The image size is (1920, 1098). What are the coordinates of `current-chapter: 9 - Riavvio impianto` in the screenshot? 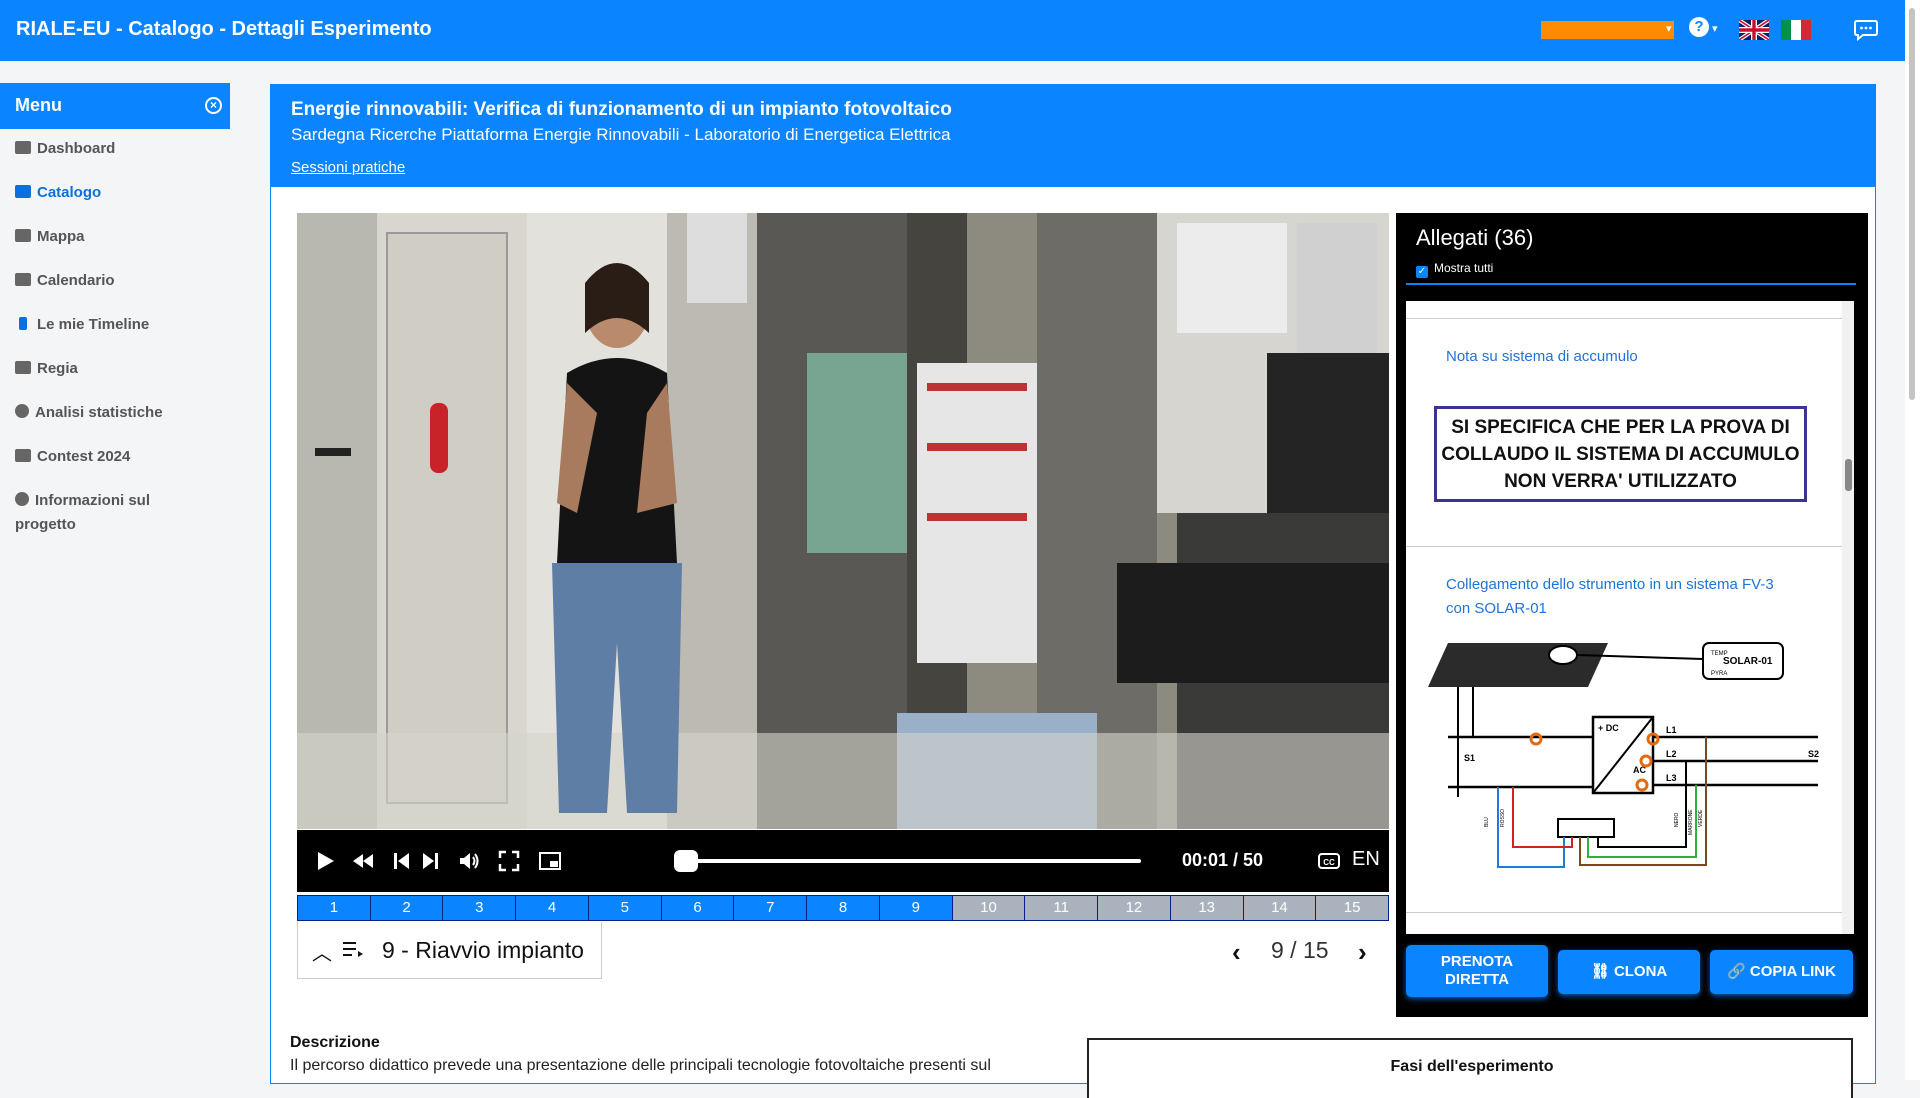 It's located at (483, 950).